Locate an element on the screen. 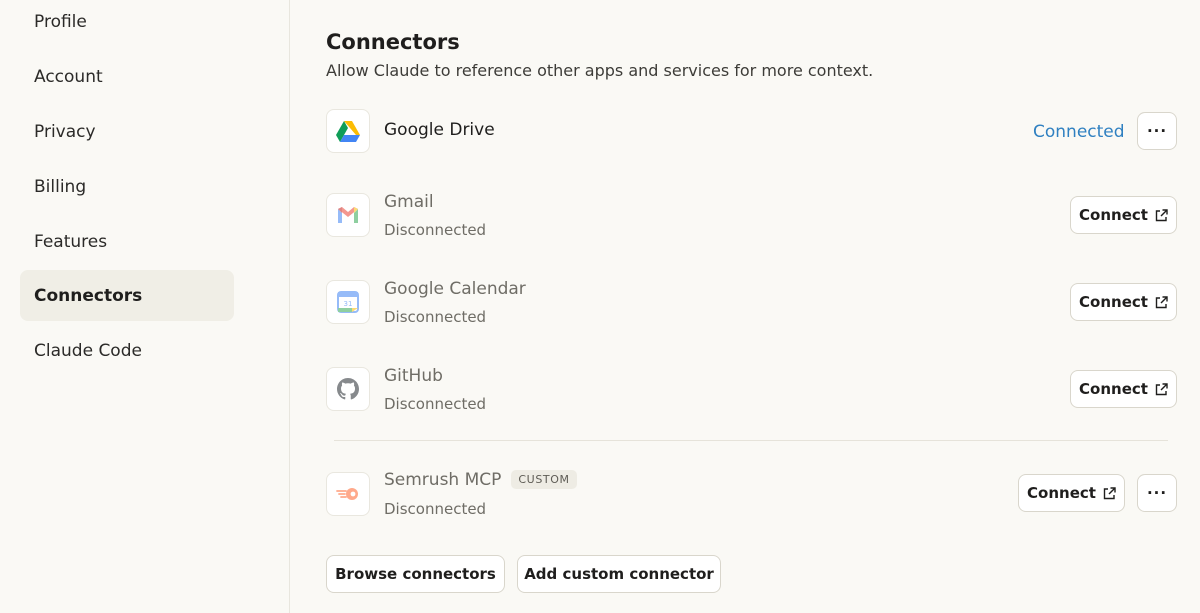  custom-badge: CUSTOM is located at coordinates (544, 479).